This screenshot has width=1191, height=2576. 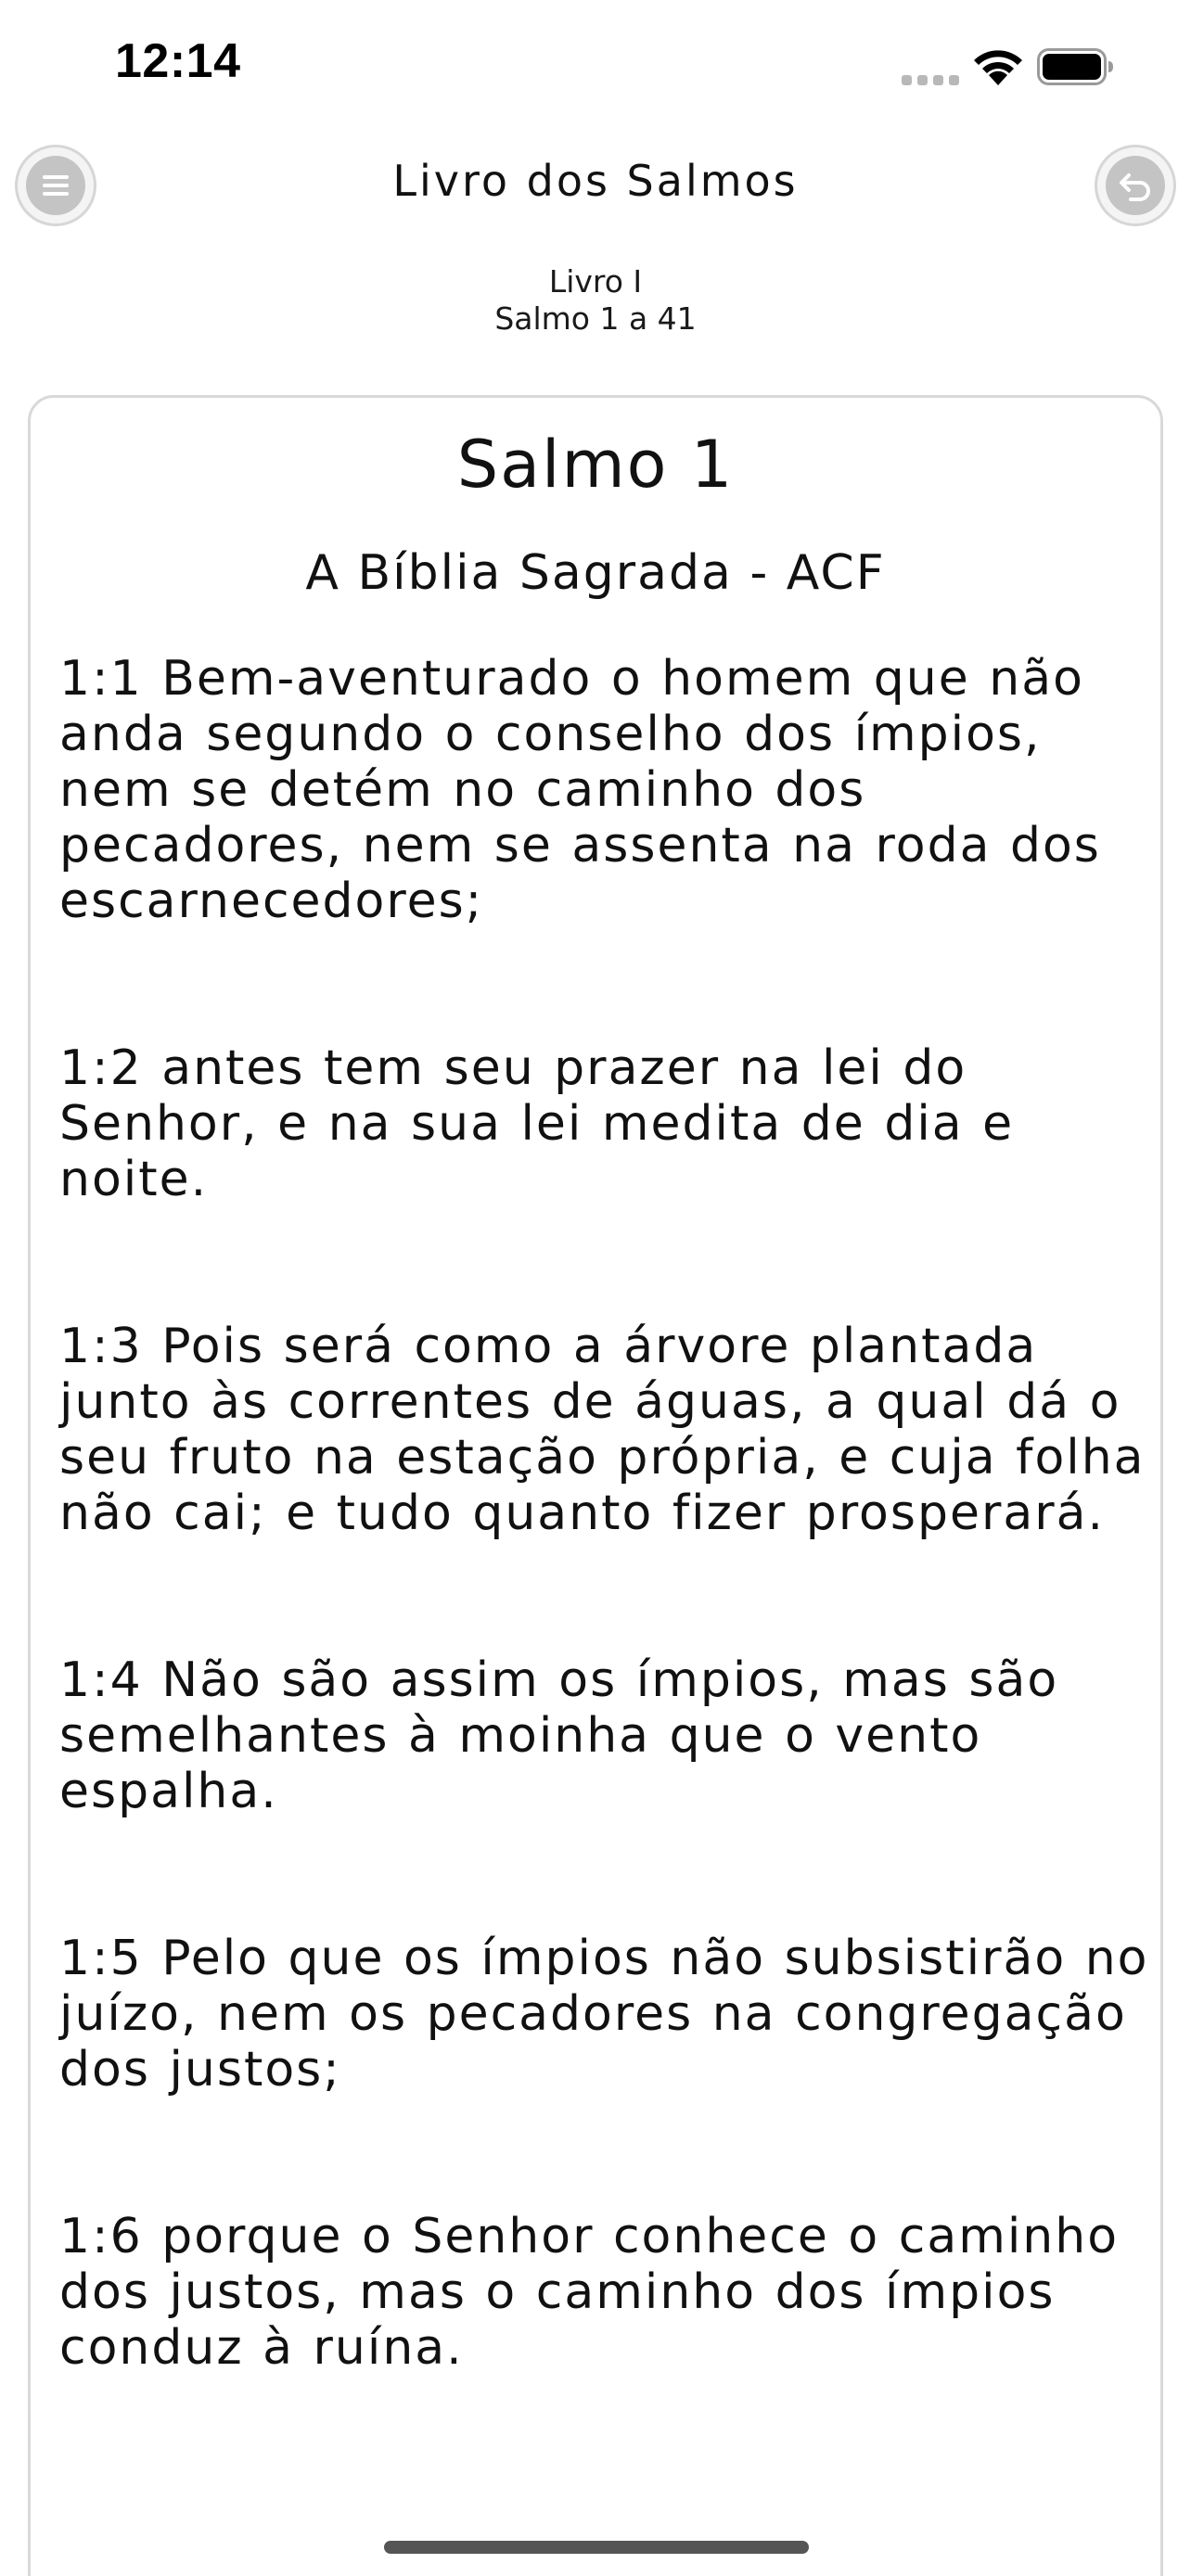 I want to click on undo-icon, so click(x=1136, y=186).